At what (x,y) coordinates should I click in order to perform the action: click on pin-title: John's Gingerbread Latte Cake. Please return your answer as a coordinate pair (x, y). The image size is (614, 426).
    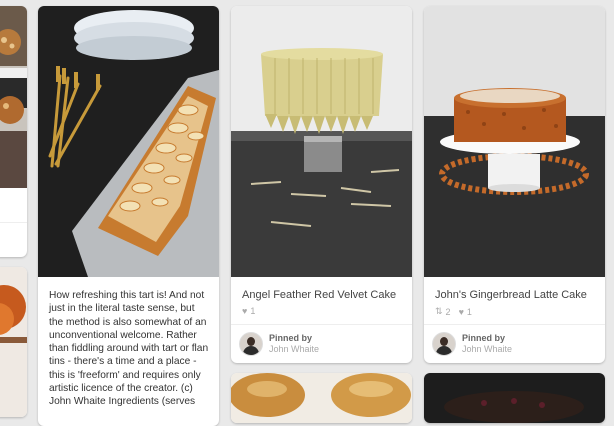
    Looking at the image, I should click on (511, 295).